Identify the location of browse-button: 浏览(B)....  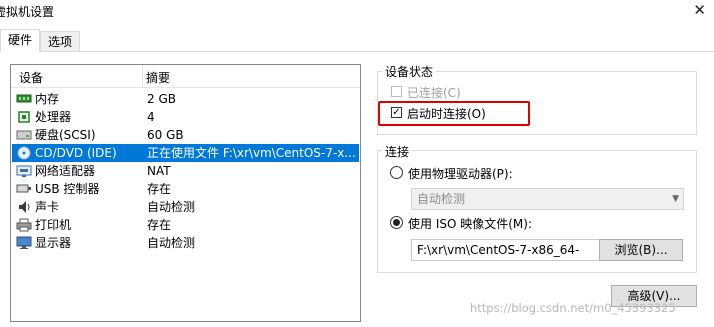
(641, 250).